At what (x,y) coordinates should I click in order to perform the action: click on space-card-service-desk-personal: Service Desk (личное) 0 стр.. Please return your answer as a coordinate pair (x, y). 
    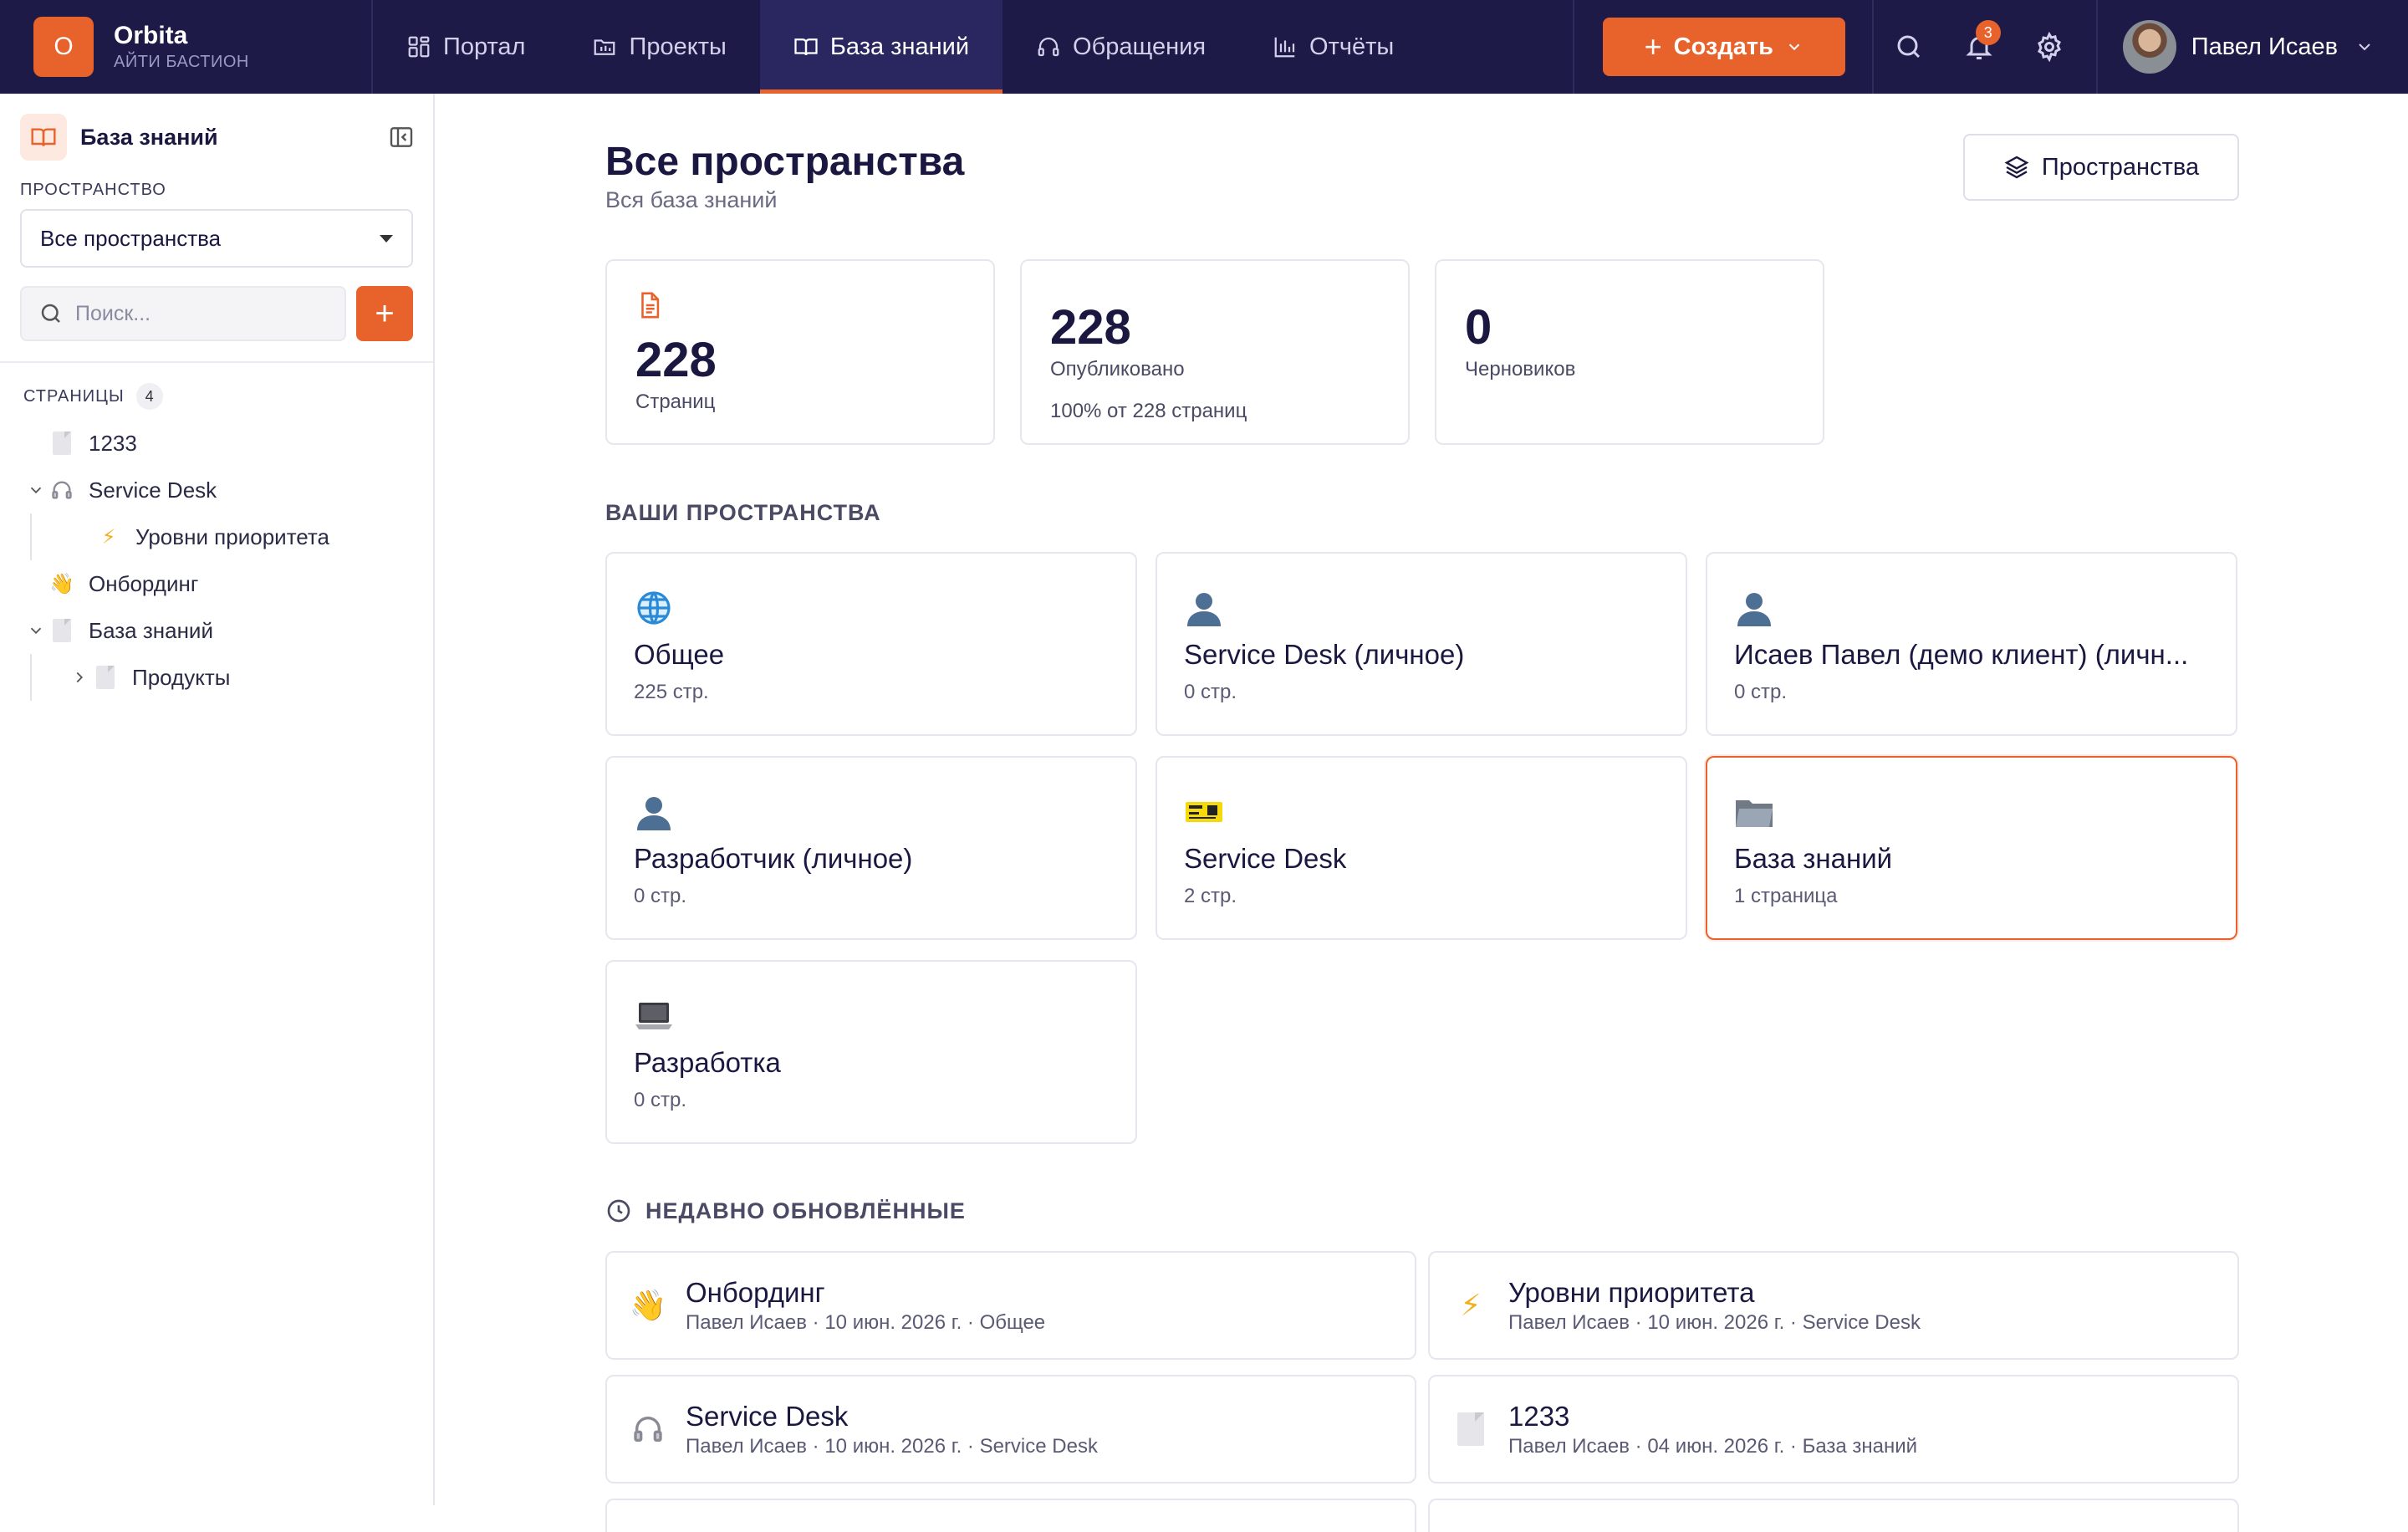
    Looking at the image, I should click on (1422, 644).